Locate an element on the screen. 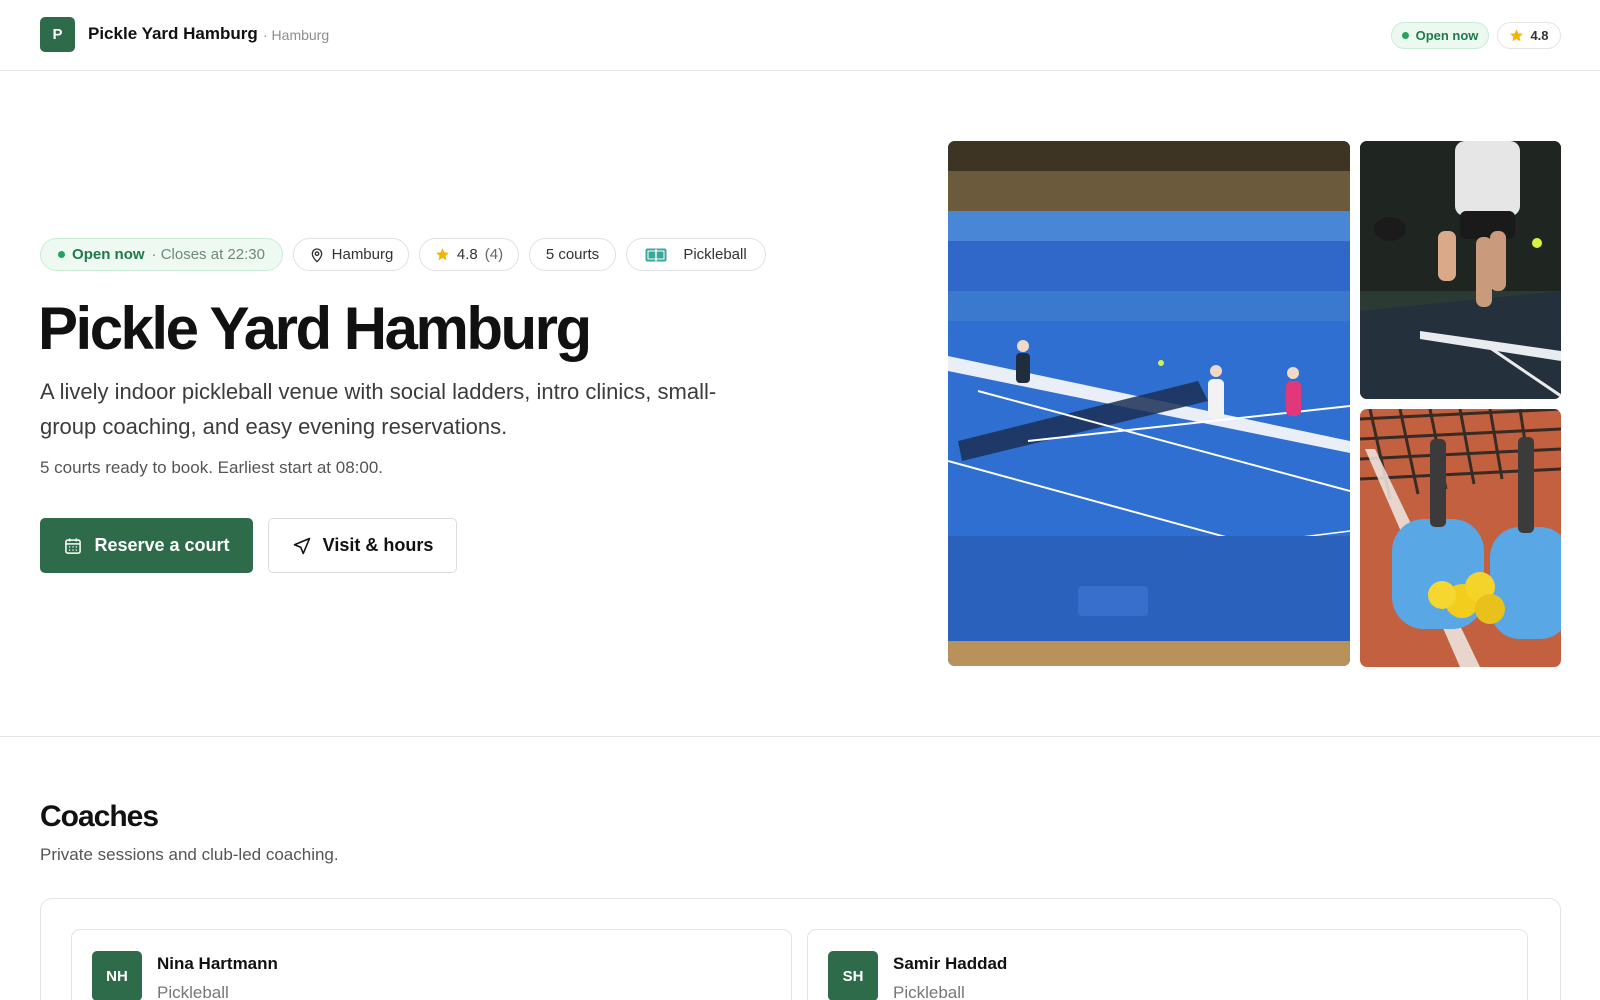  courts-count: 5 courts is located at coordinates (572, 254).